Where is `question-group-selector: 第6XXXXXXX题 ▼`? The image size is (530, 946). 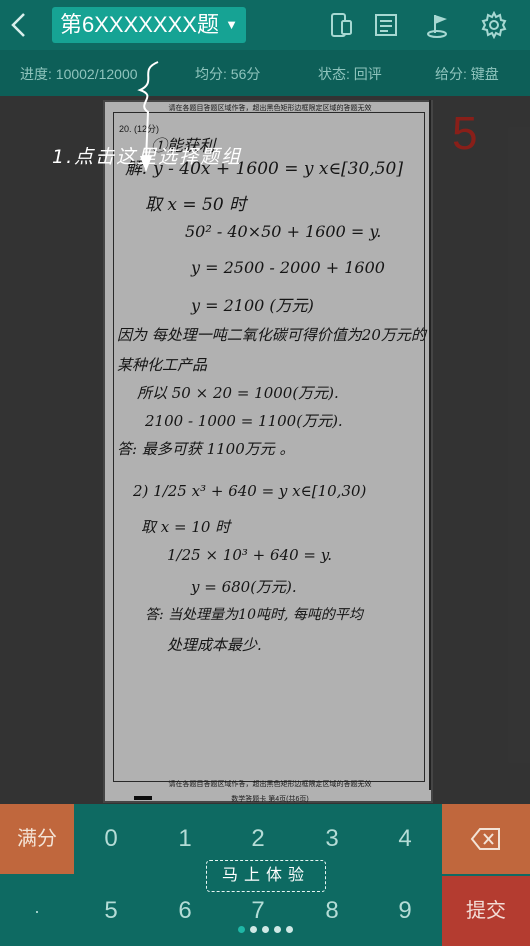
question-group-selector: 第6XXXXXXX题 ▼ is located at coordinates (149, 25).